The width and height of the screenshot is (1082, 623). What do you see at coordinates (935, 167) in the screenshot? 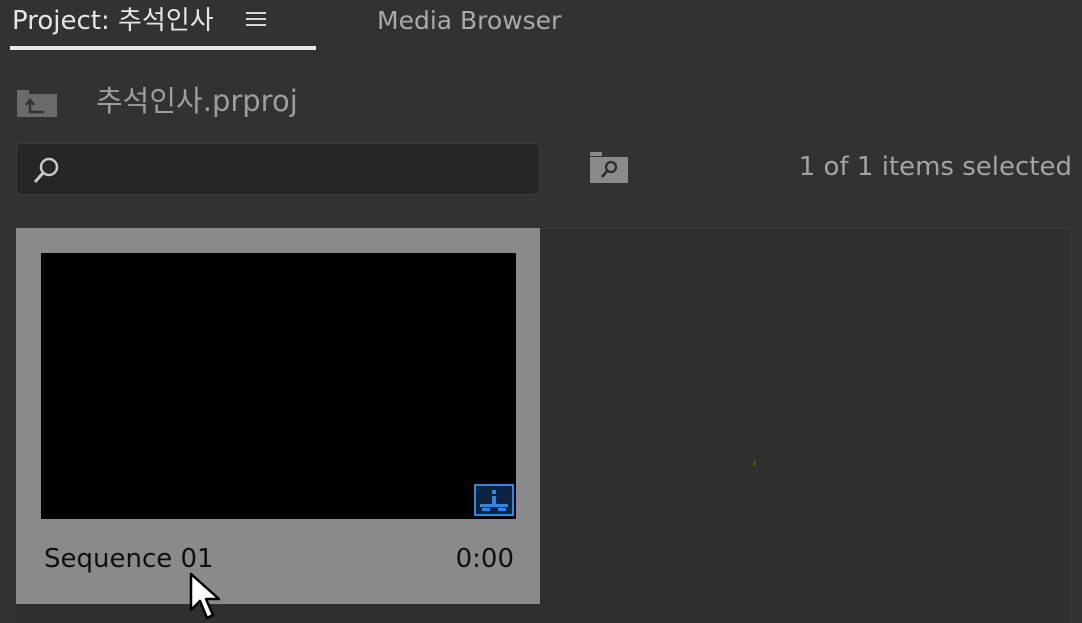
I see `selection-status: 1 of 1 items selected` at bounding box center [935, 167].